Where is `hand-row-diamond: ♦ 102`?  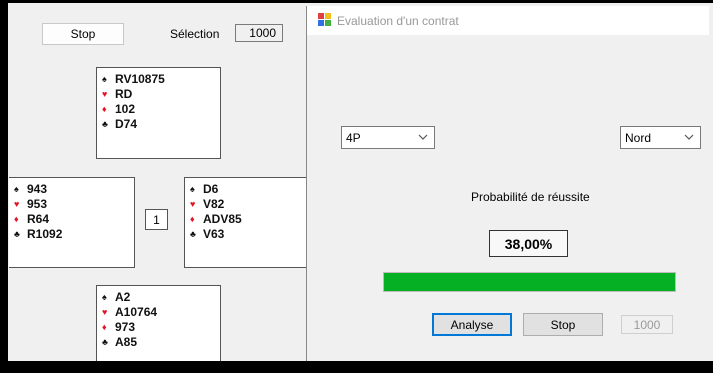 hand-row-diamond: ♦ 102 is located at coordinates (161, 108).